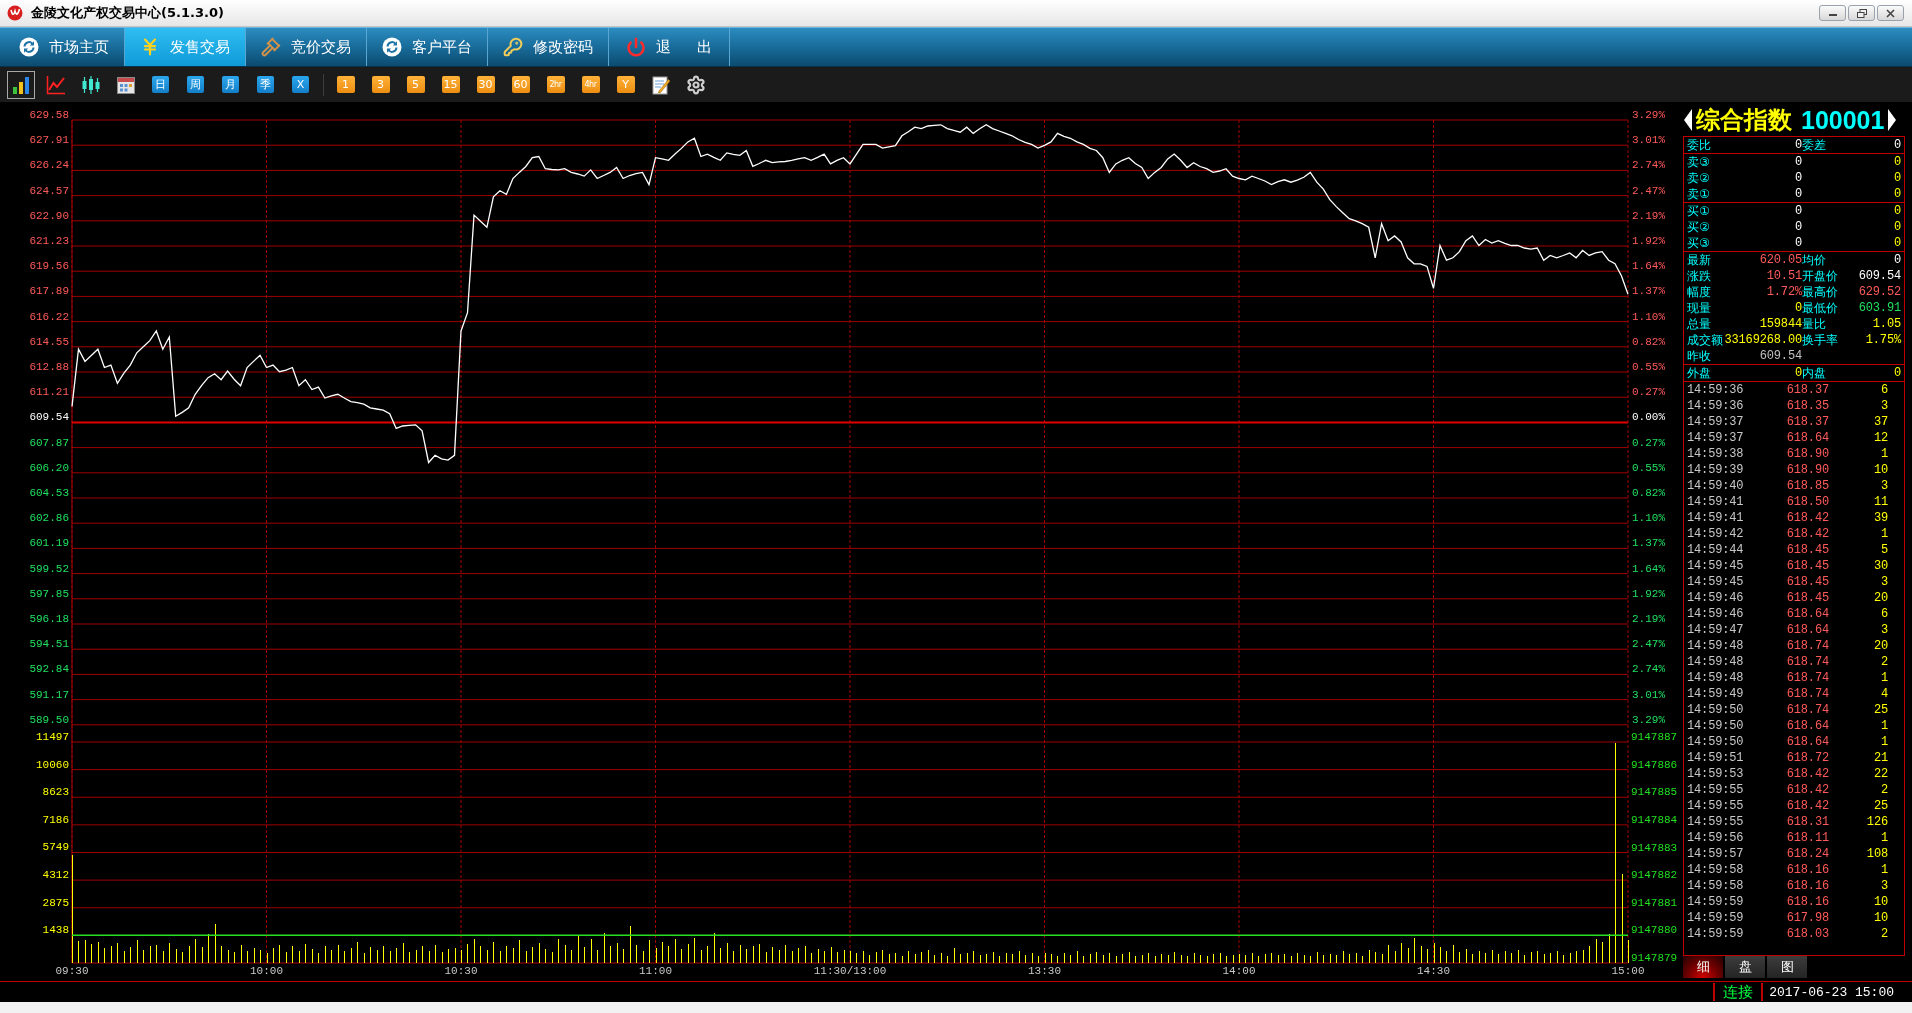  Describe the element at coordinates (450, 84) in the screenshot. I see `interval-button: 15` at that location.